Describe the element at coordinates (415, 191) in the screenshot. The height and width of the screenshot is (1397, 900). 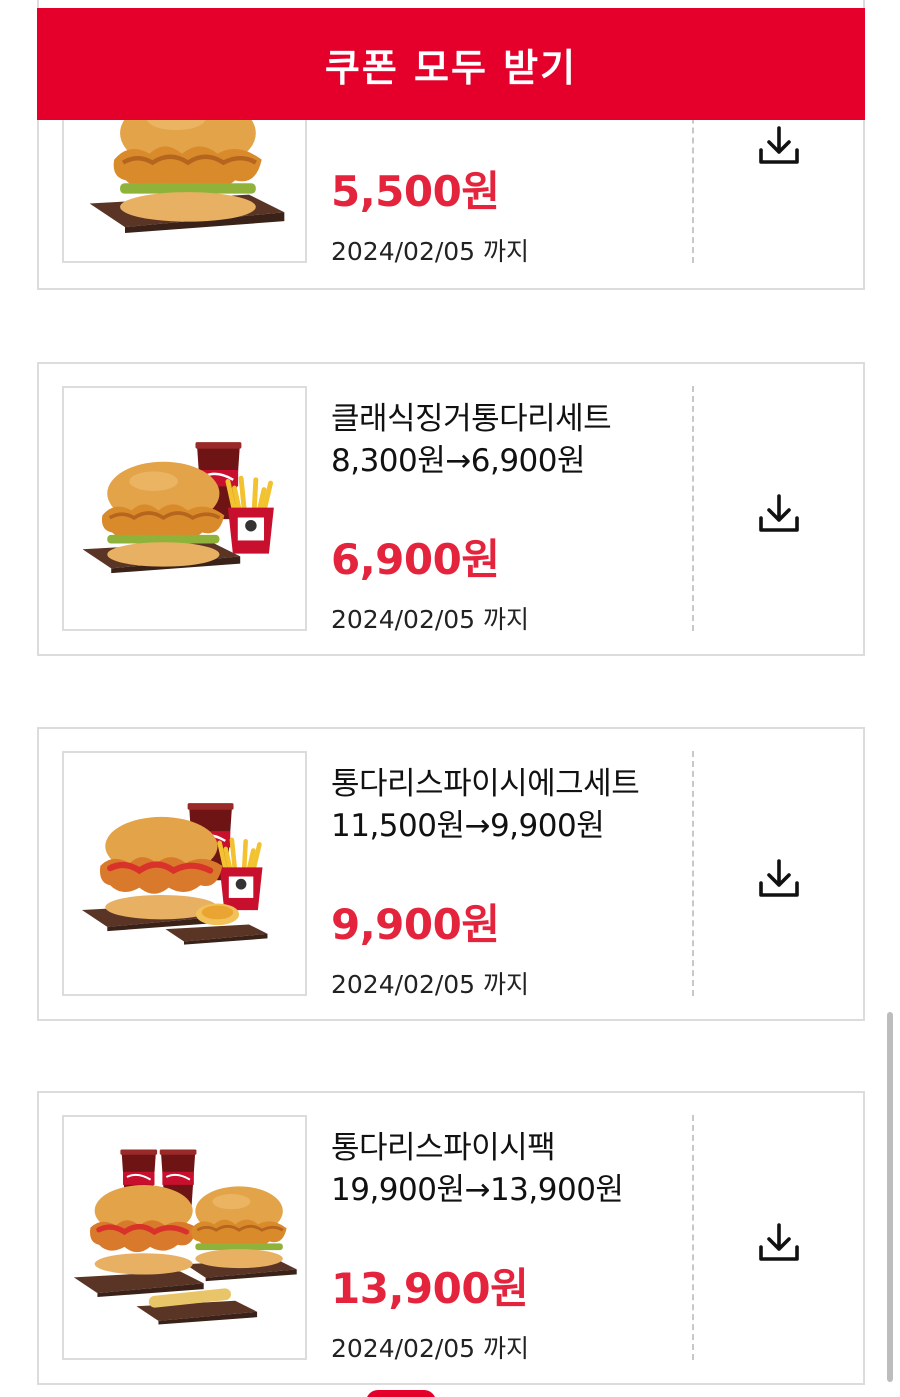
I see `coupon-price: 5,500원` at that location.